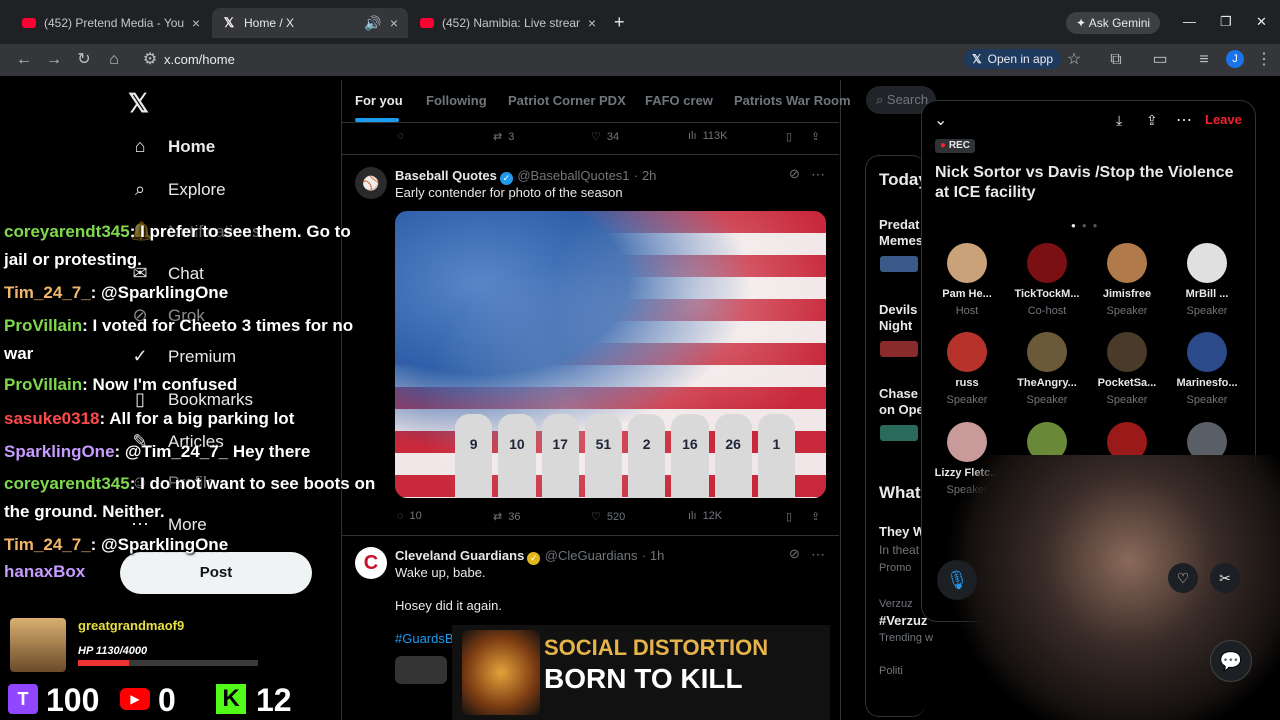 Image resolution: width=1280 pixels, height=720 pixels. What do you see at coordinates (446, 175) in the screenshot?
I see `author-name: Baseball Quotes` at bounding box center [446, 175].